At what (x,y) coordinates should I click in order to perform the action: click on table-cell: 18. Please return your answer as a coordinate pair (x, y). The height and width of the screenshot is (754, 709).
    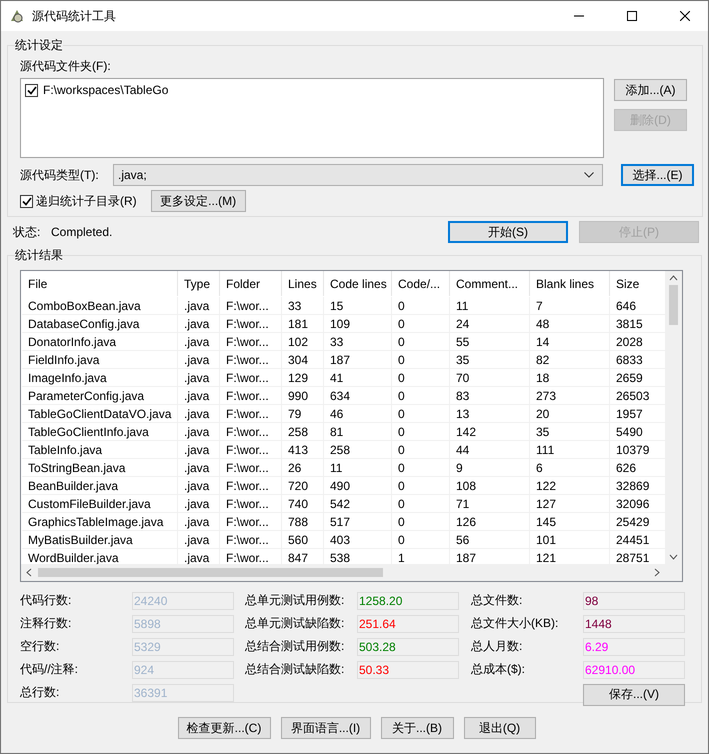
    Looking at the image, I should click on (570, 377).